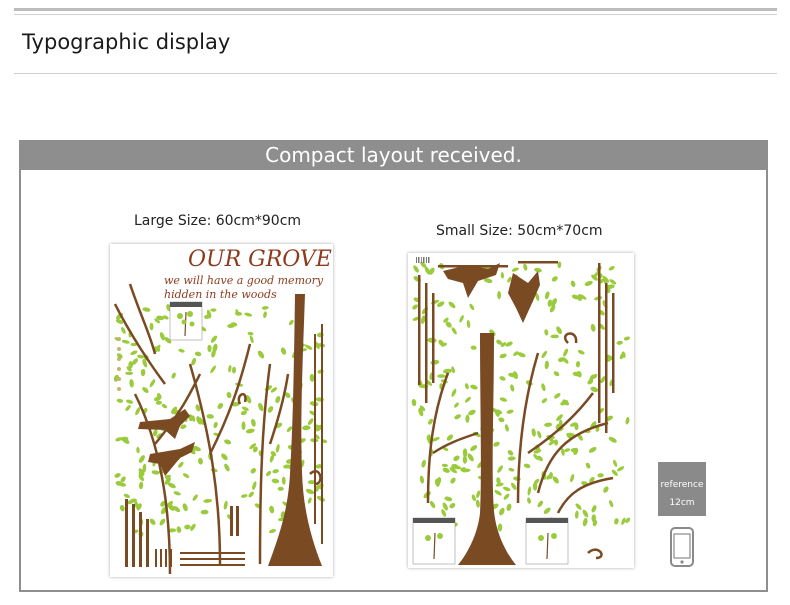  Describe the element at coordinates (395, 73) in the screenshot. I see `heading-divider` at that location.